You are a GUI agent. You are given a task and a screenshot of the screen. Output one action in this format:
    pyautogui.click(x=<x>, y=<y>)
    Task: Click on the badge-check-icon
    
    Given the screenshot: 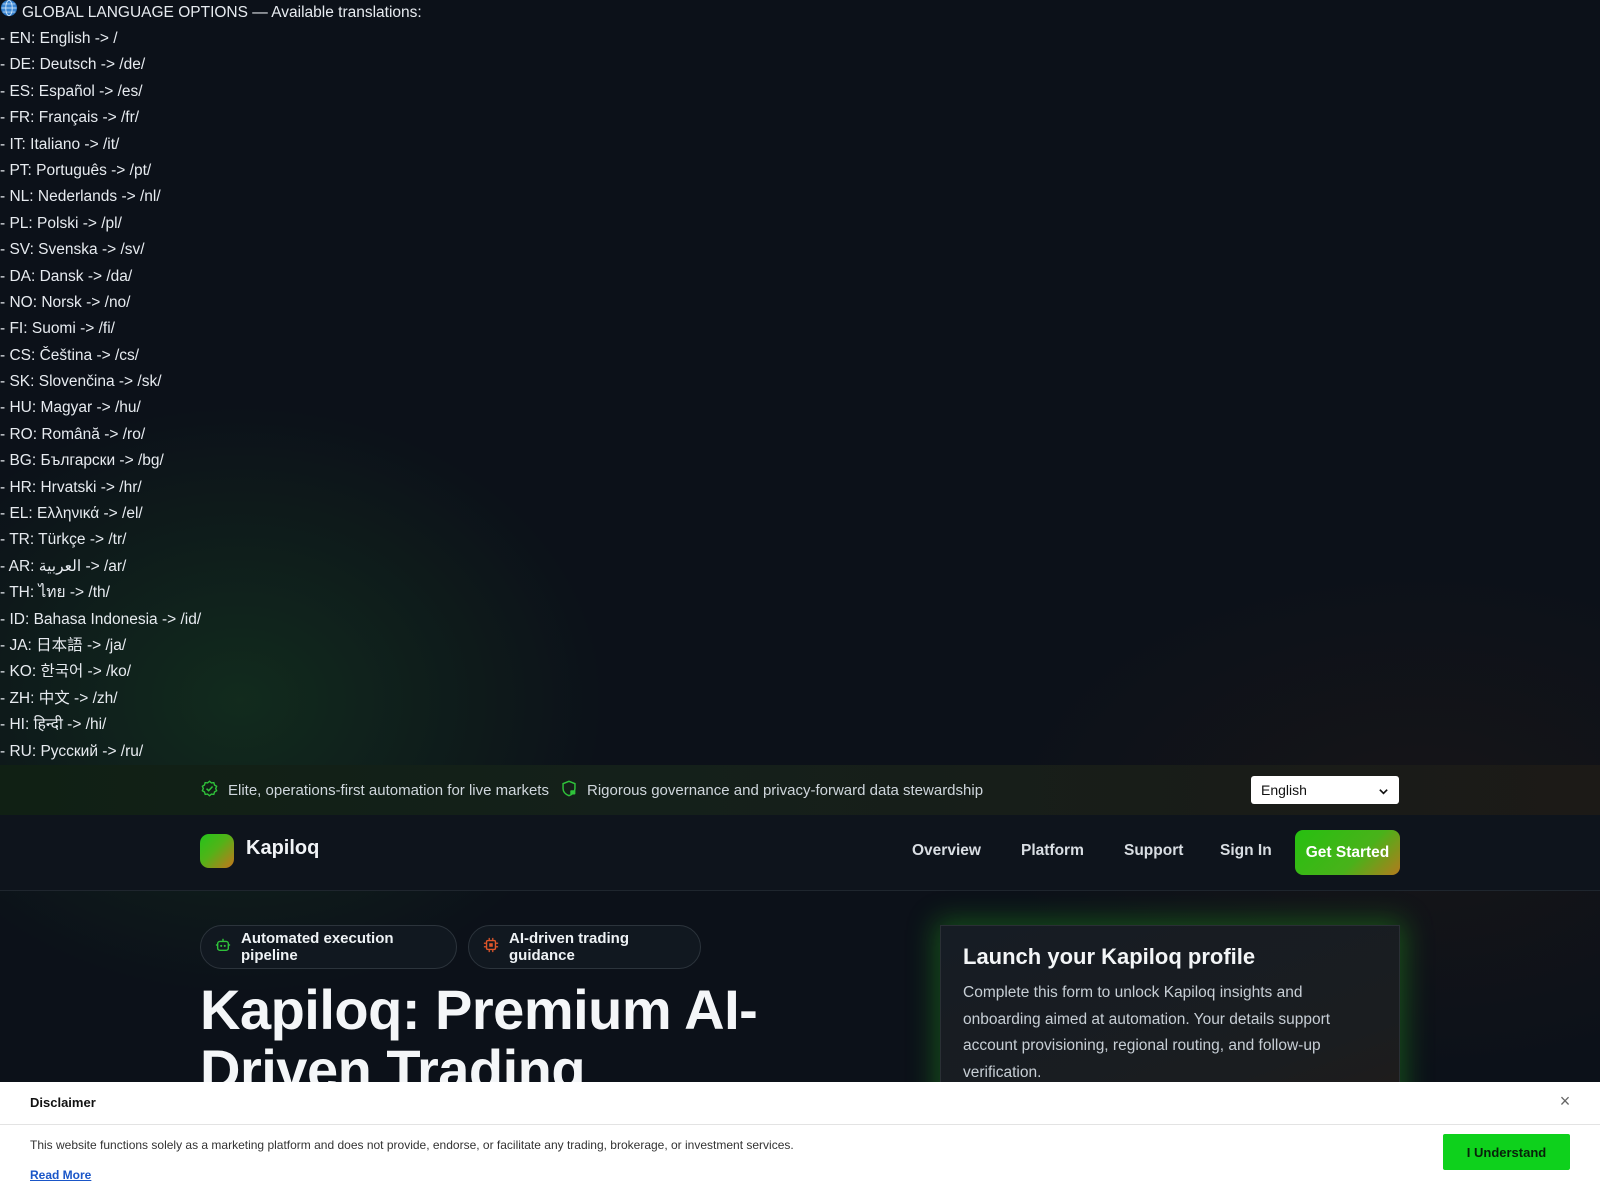 What is the action you would take?
    pyautogui.click(x=214, y=790)
    